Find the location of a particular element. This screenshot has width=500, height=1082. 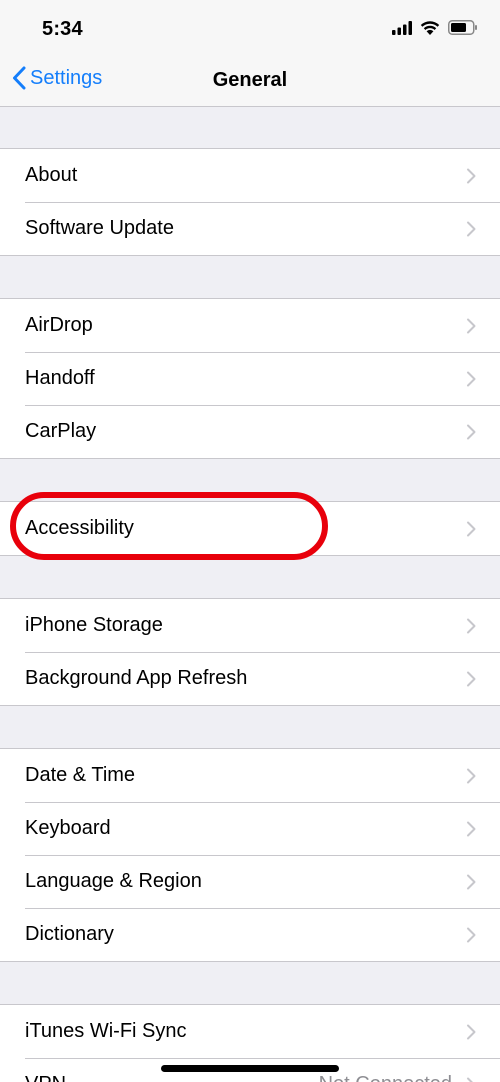

row-label: Background App Refresh is located at coordinates (136, 678).